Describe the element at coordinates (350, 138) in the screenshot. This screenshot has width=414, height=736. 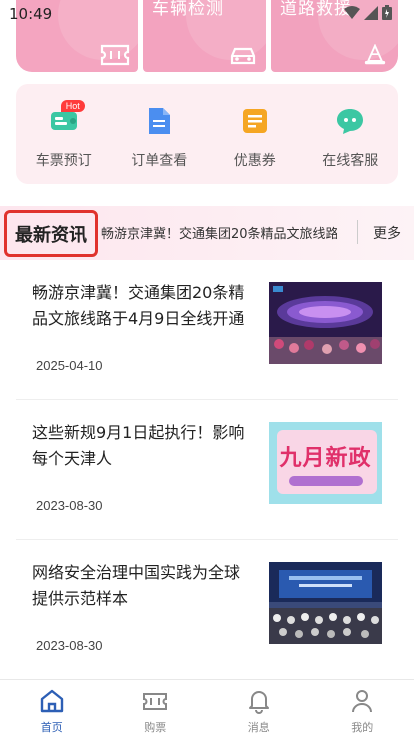
I see `quick-action-customer-service: 在线客服` at that location.